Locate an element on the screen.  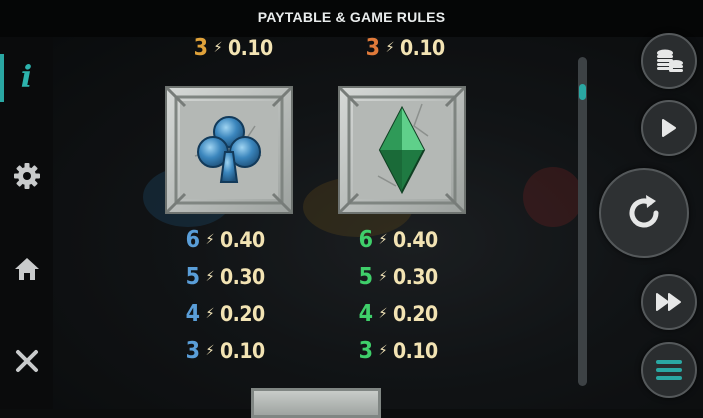
fast-forward-button is located at coordinates (669, 302).